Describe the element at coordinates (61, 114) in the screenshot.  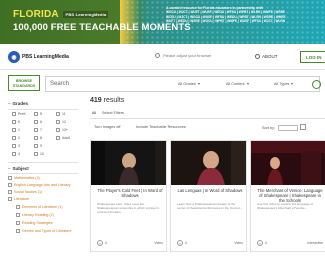
I see `grade-checkbox: 11` at that location.